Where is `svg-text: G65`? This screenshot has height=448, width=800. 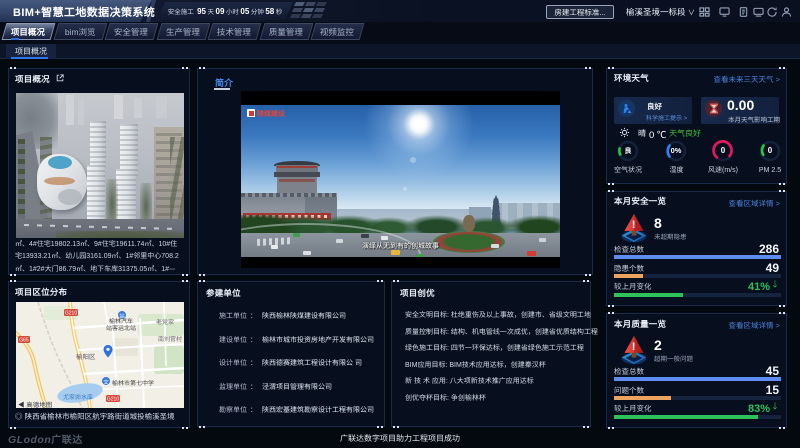
svg-text: G65 is located at coordinates (24, 340).